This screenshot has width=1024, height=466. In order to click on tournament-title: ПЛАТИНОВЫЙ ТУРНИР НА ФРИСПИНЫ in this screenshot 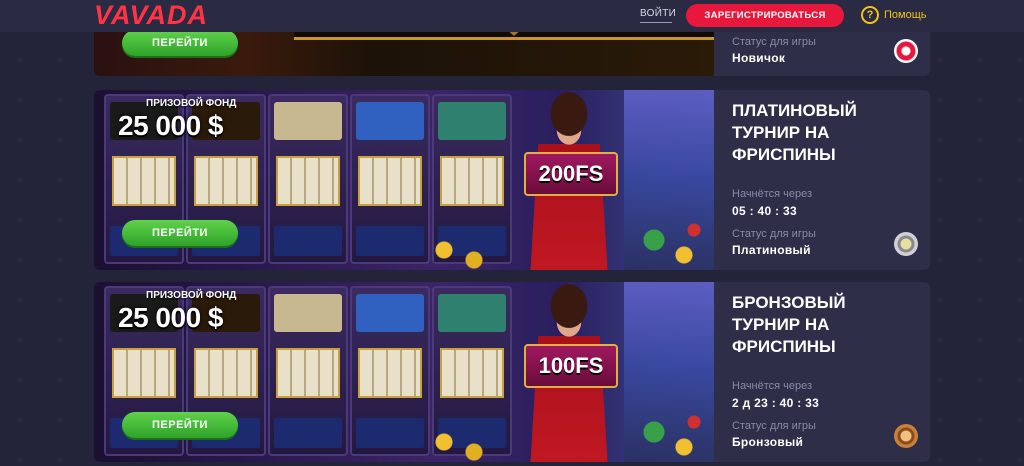, I will do `click(817, 133)`.